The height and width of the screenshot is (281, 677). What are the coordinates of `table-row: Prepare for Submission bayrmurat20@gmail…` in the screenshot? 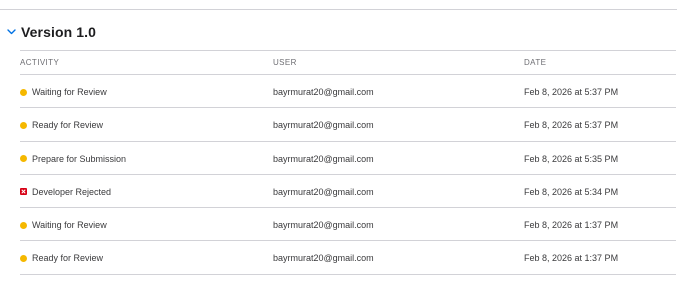 It's located at (348, 158).